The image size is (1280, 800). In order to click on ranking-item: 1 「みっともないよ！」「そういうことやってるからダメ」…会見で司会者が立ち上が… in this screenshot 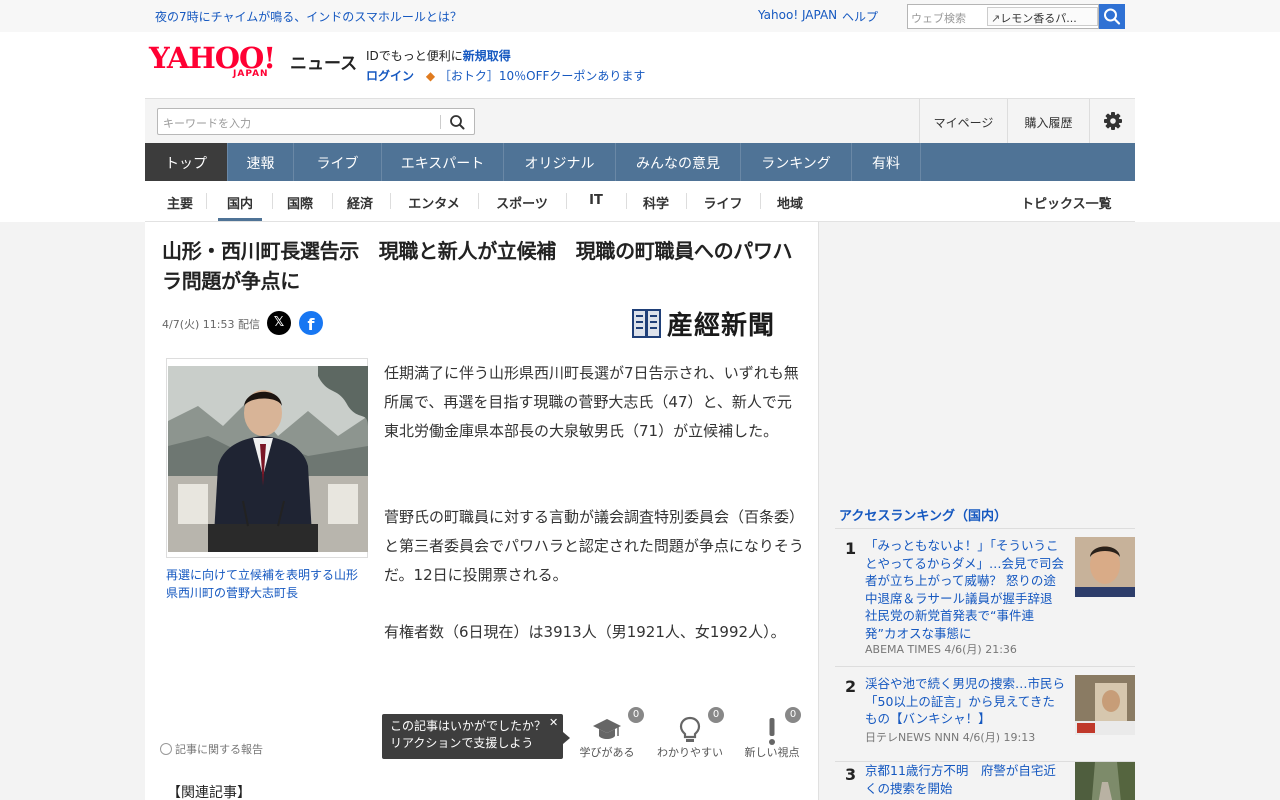, I will do `click(985, 602)`.